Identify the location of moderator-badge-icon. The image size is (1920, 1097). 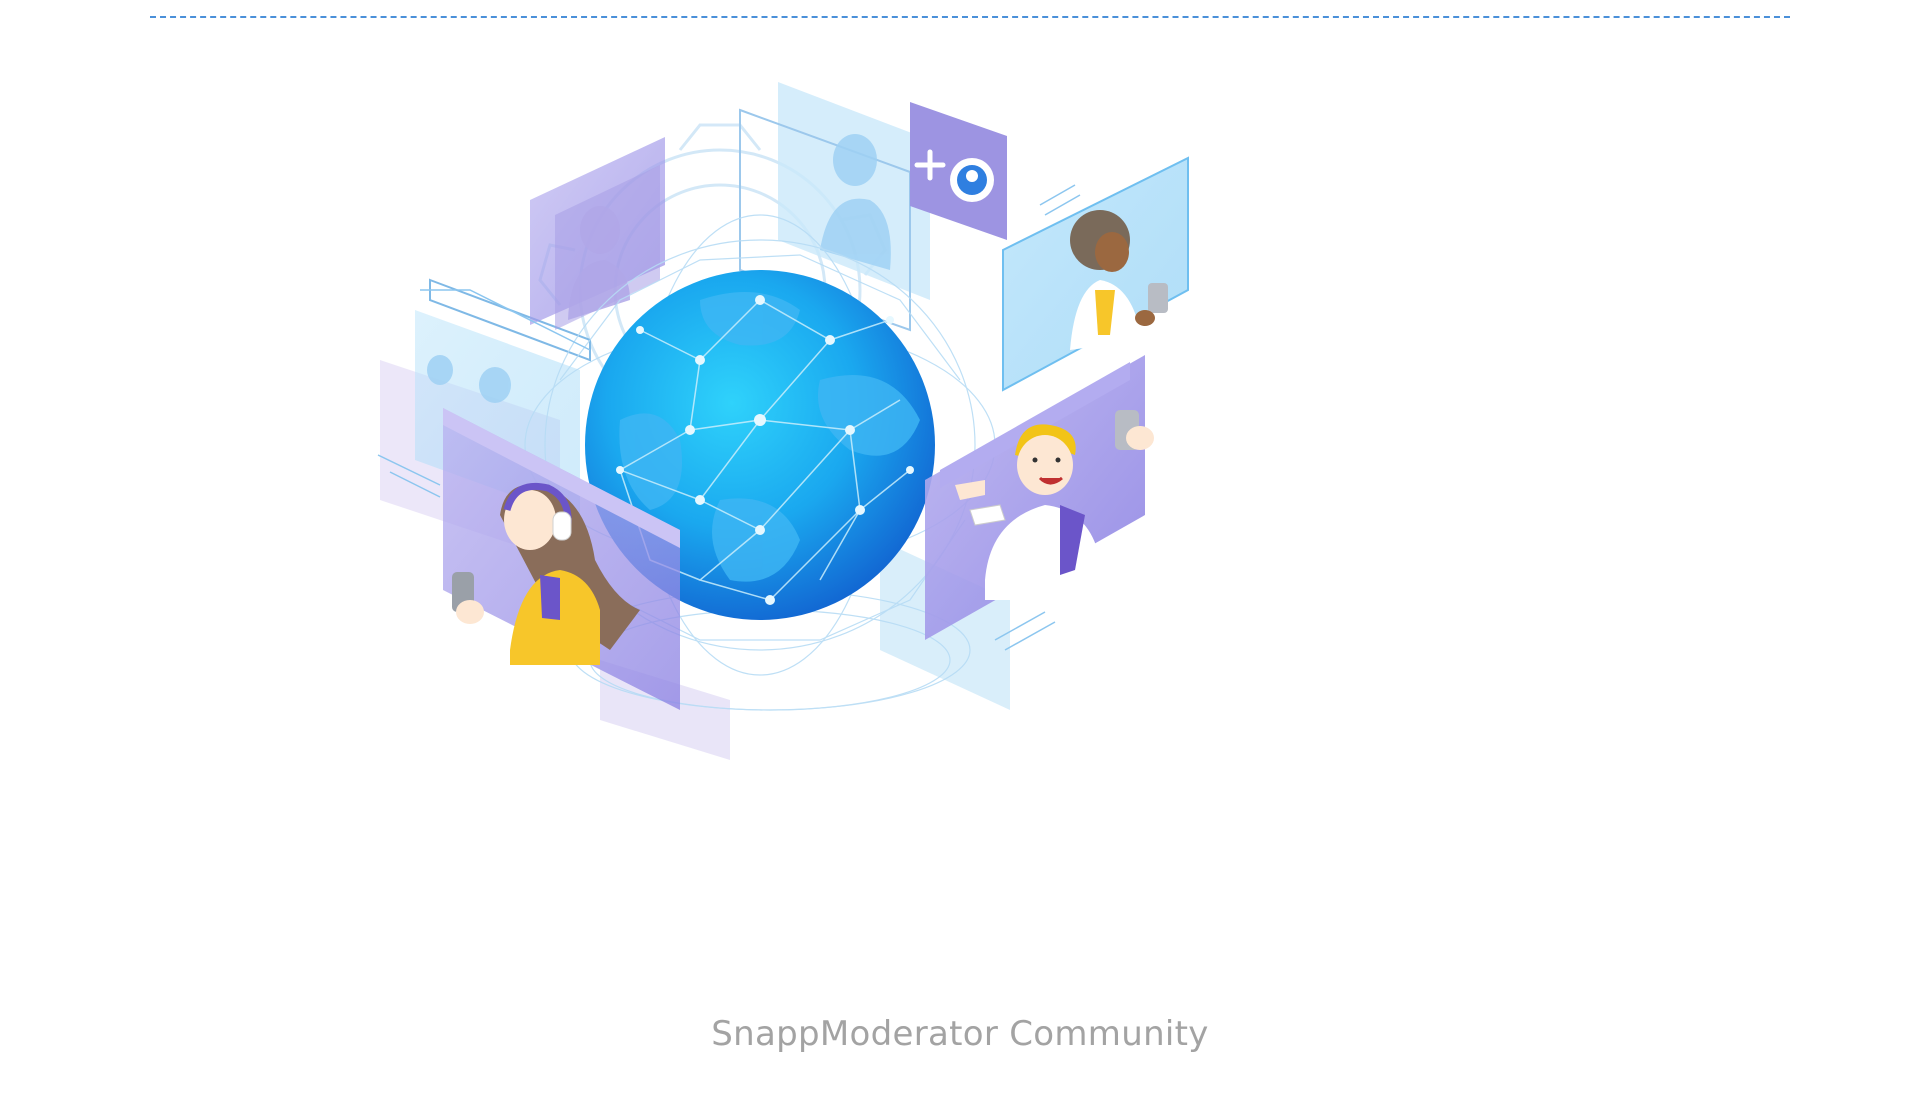
(972, 180).